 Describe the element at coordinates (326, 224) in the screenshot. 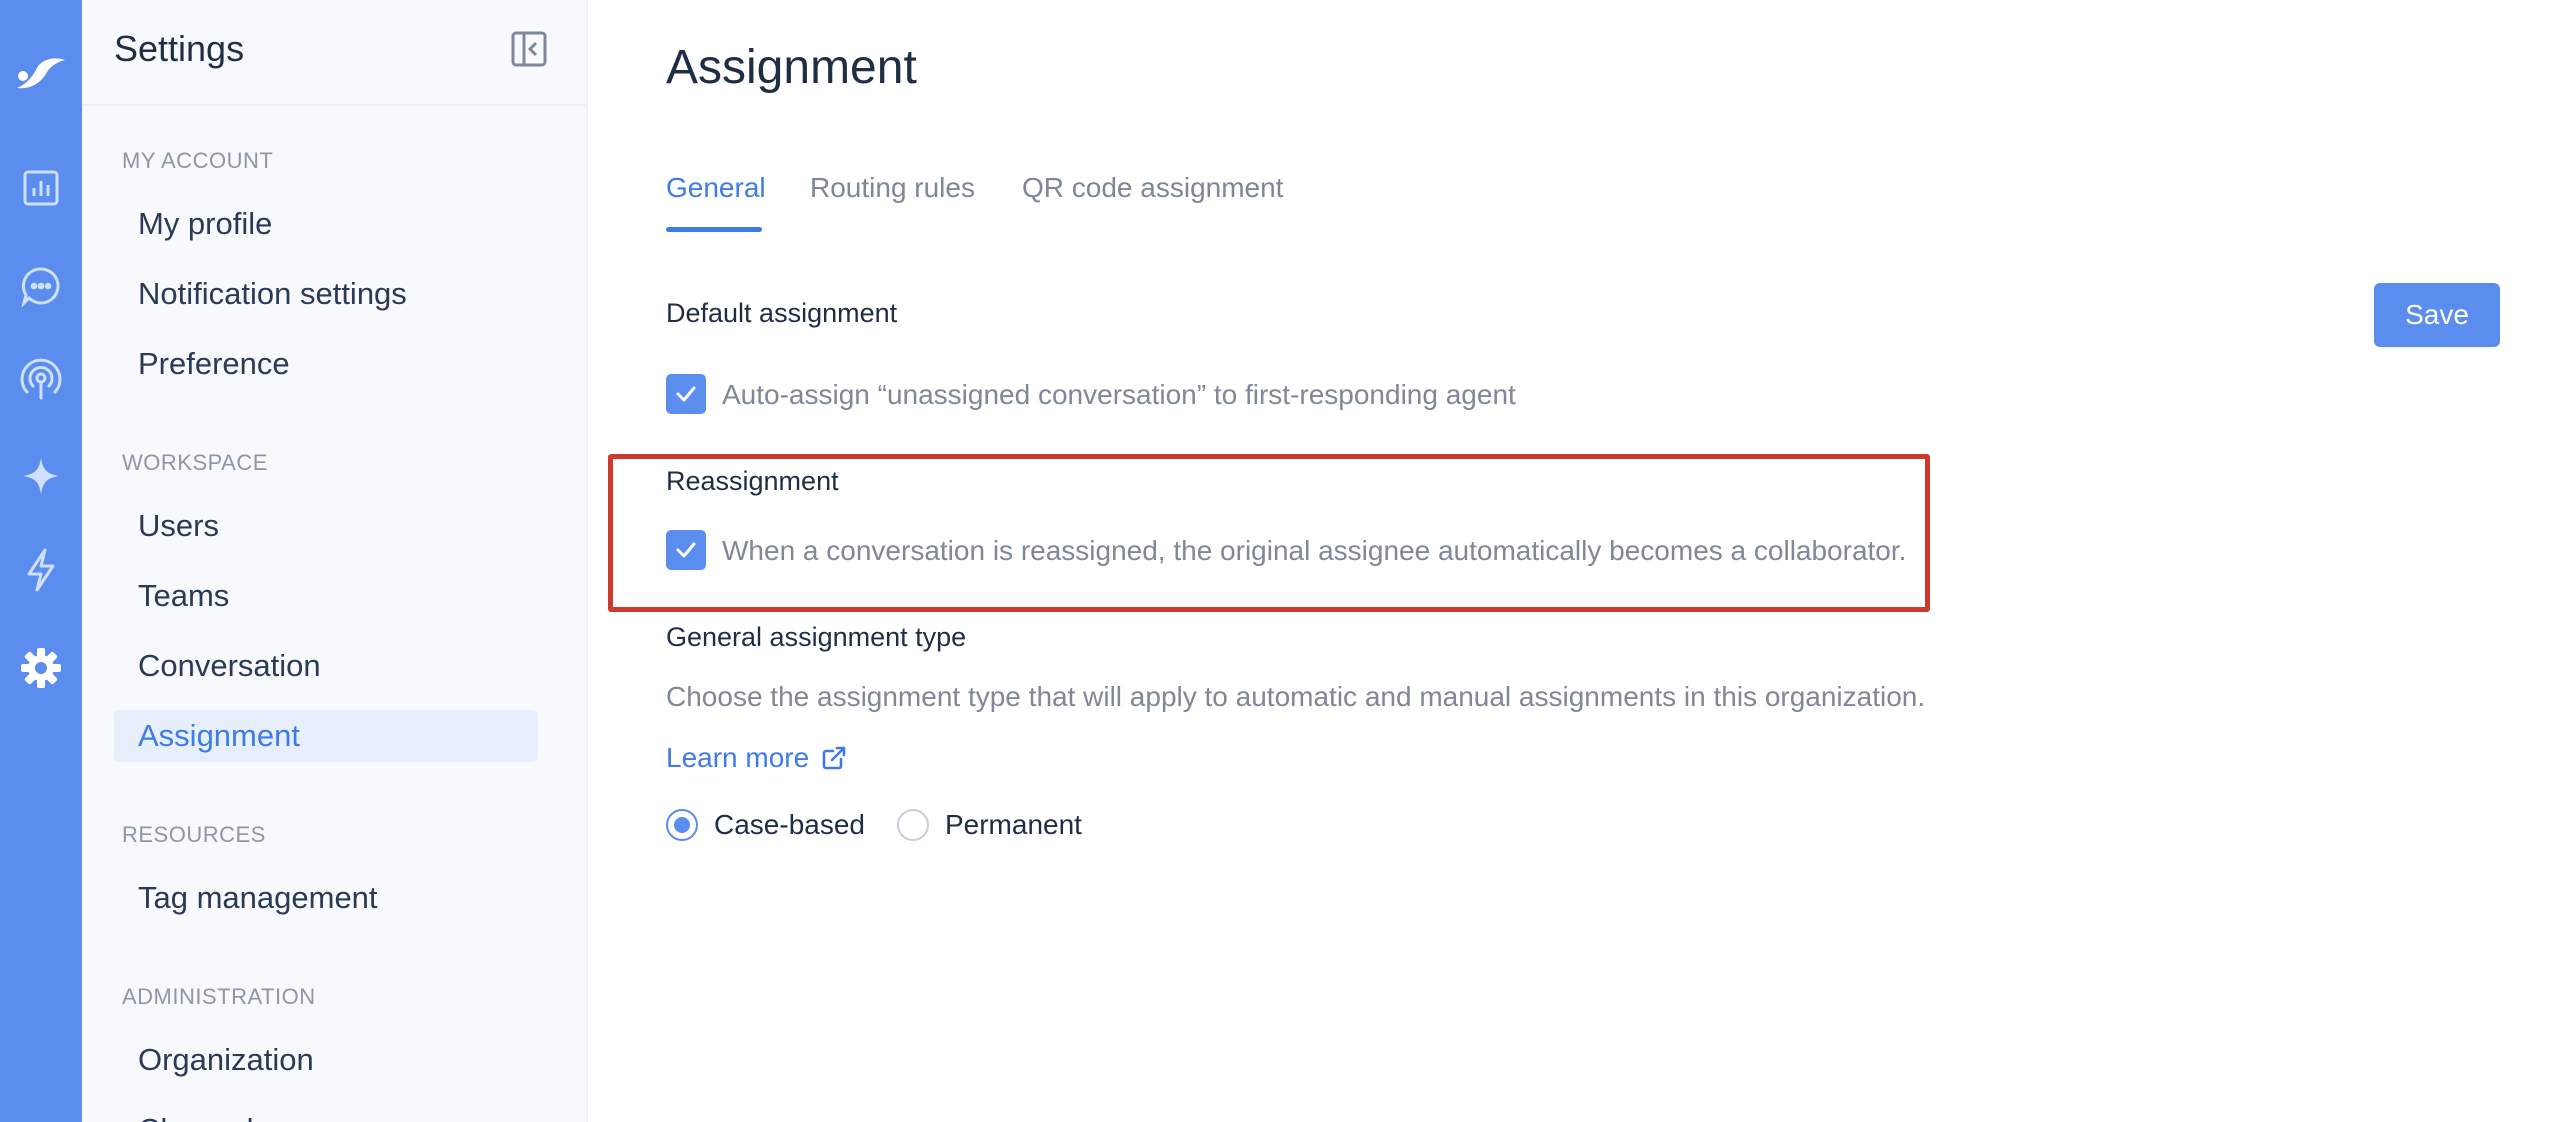

I see `nav-item-my-profile: My profile` at that location.